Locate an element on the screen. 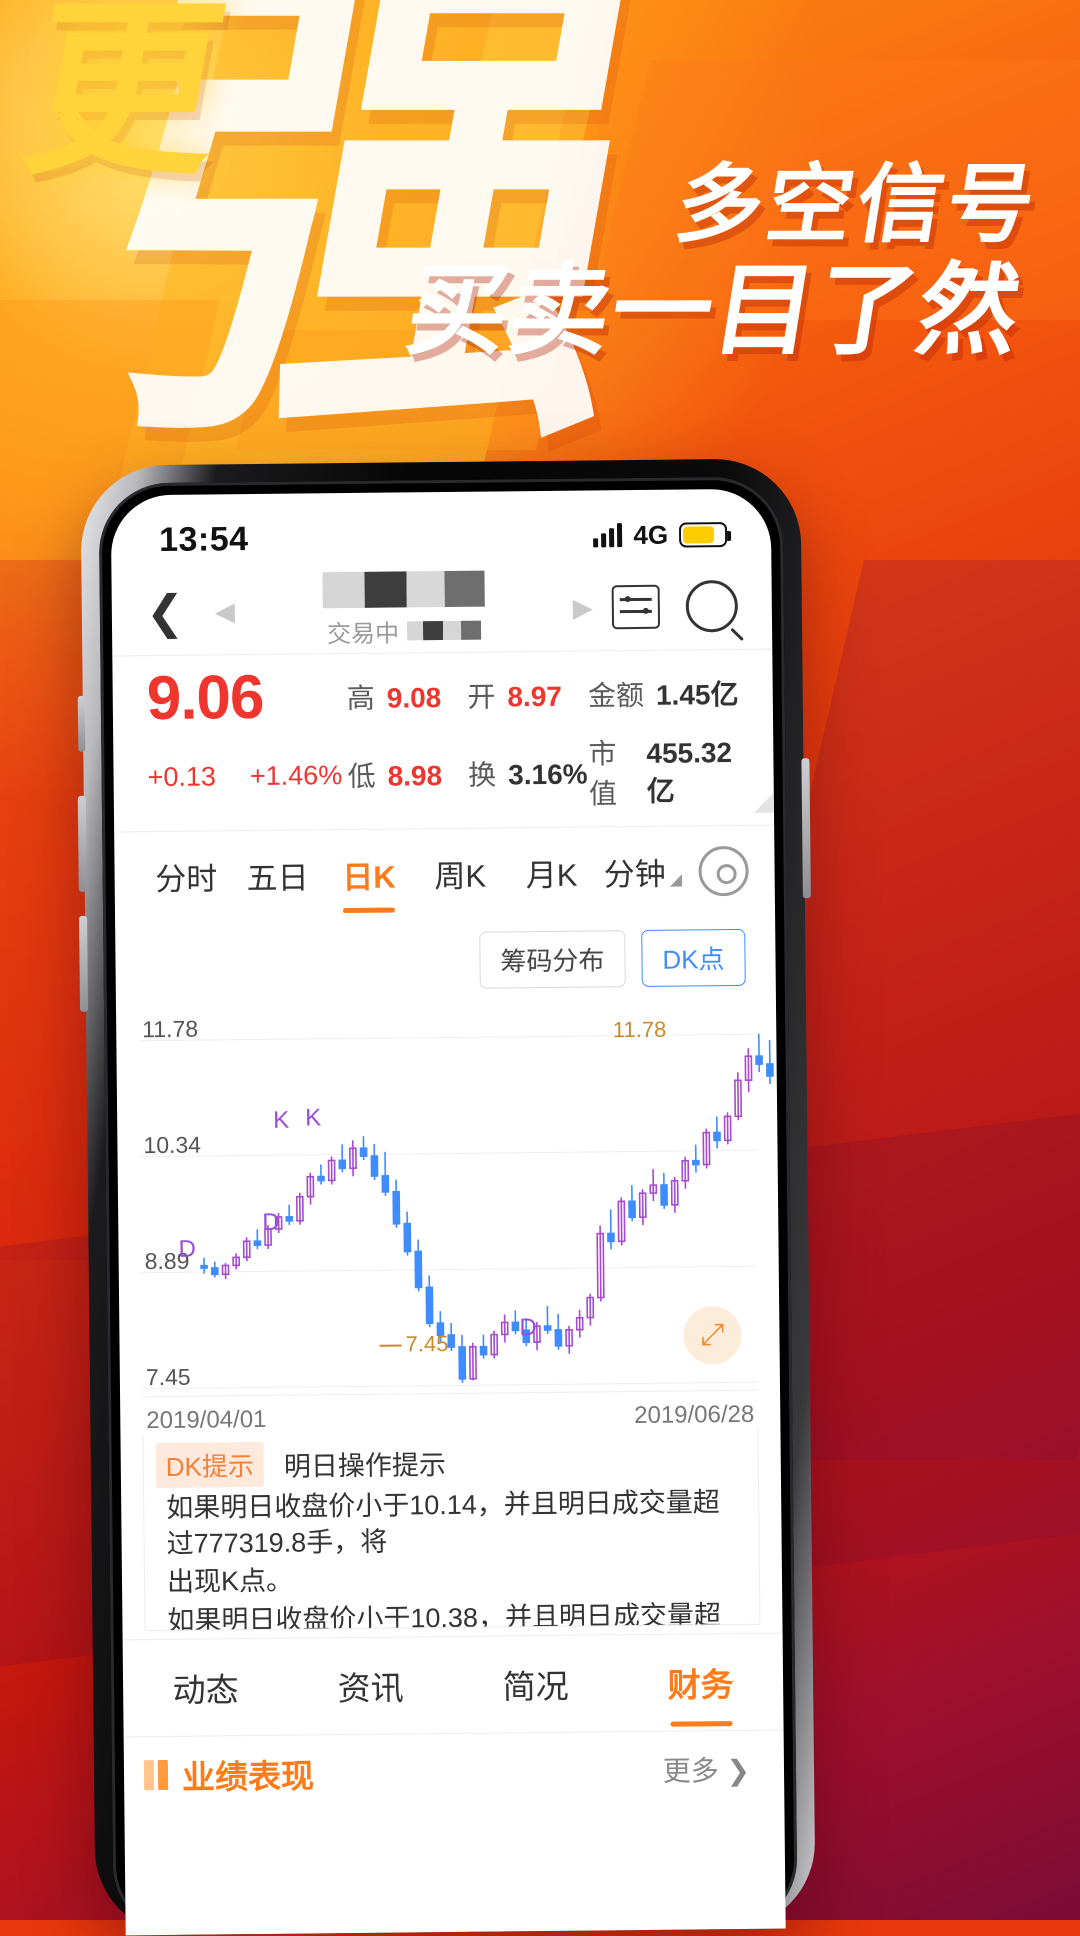 The height and width of the screenshot is (1936, 1080). quote-panel: 9.06 高 9.08 开 8.97 金额 1.45亿 is located at coordinates (443, 740).